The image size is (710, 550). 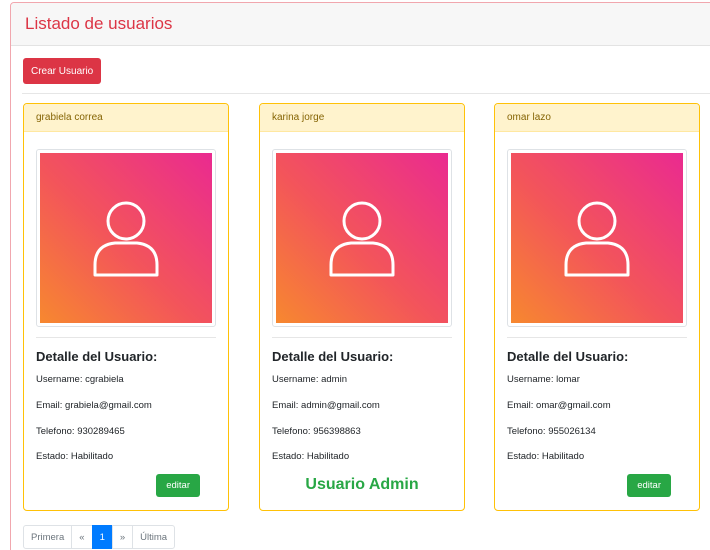 What do you see at coordinates (316, 431) in the screenshot?
I see `phone-text: Telefono: 956398863` at bounding box center [316, 431].